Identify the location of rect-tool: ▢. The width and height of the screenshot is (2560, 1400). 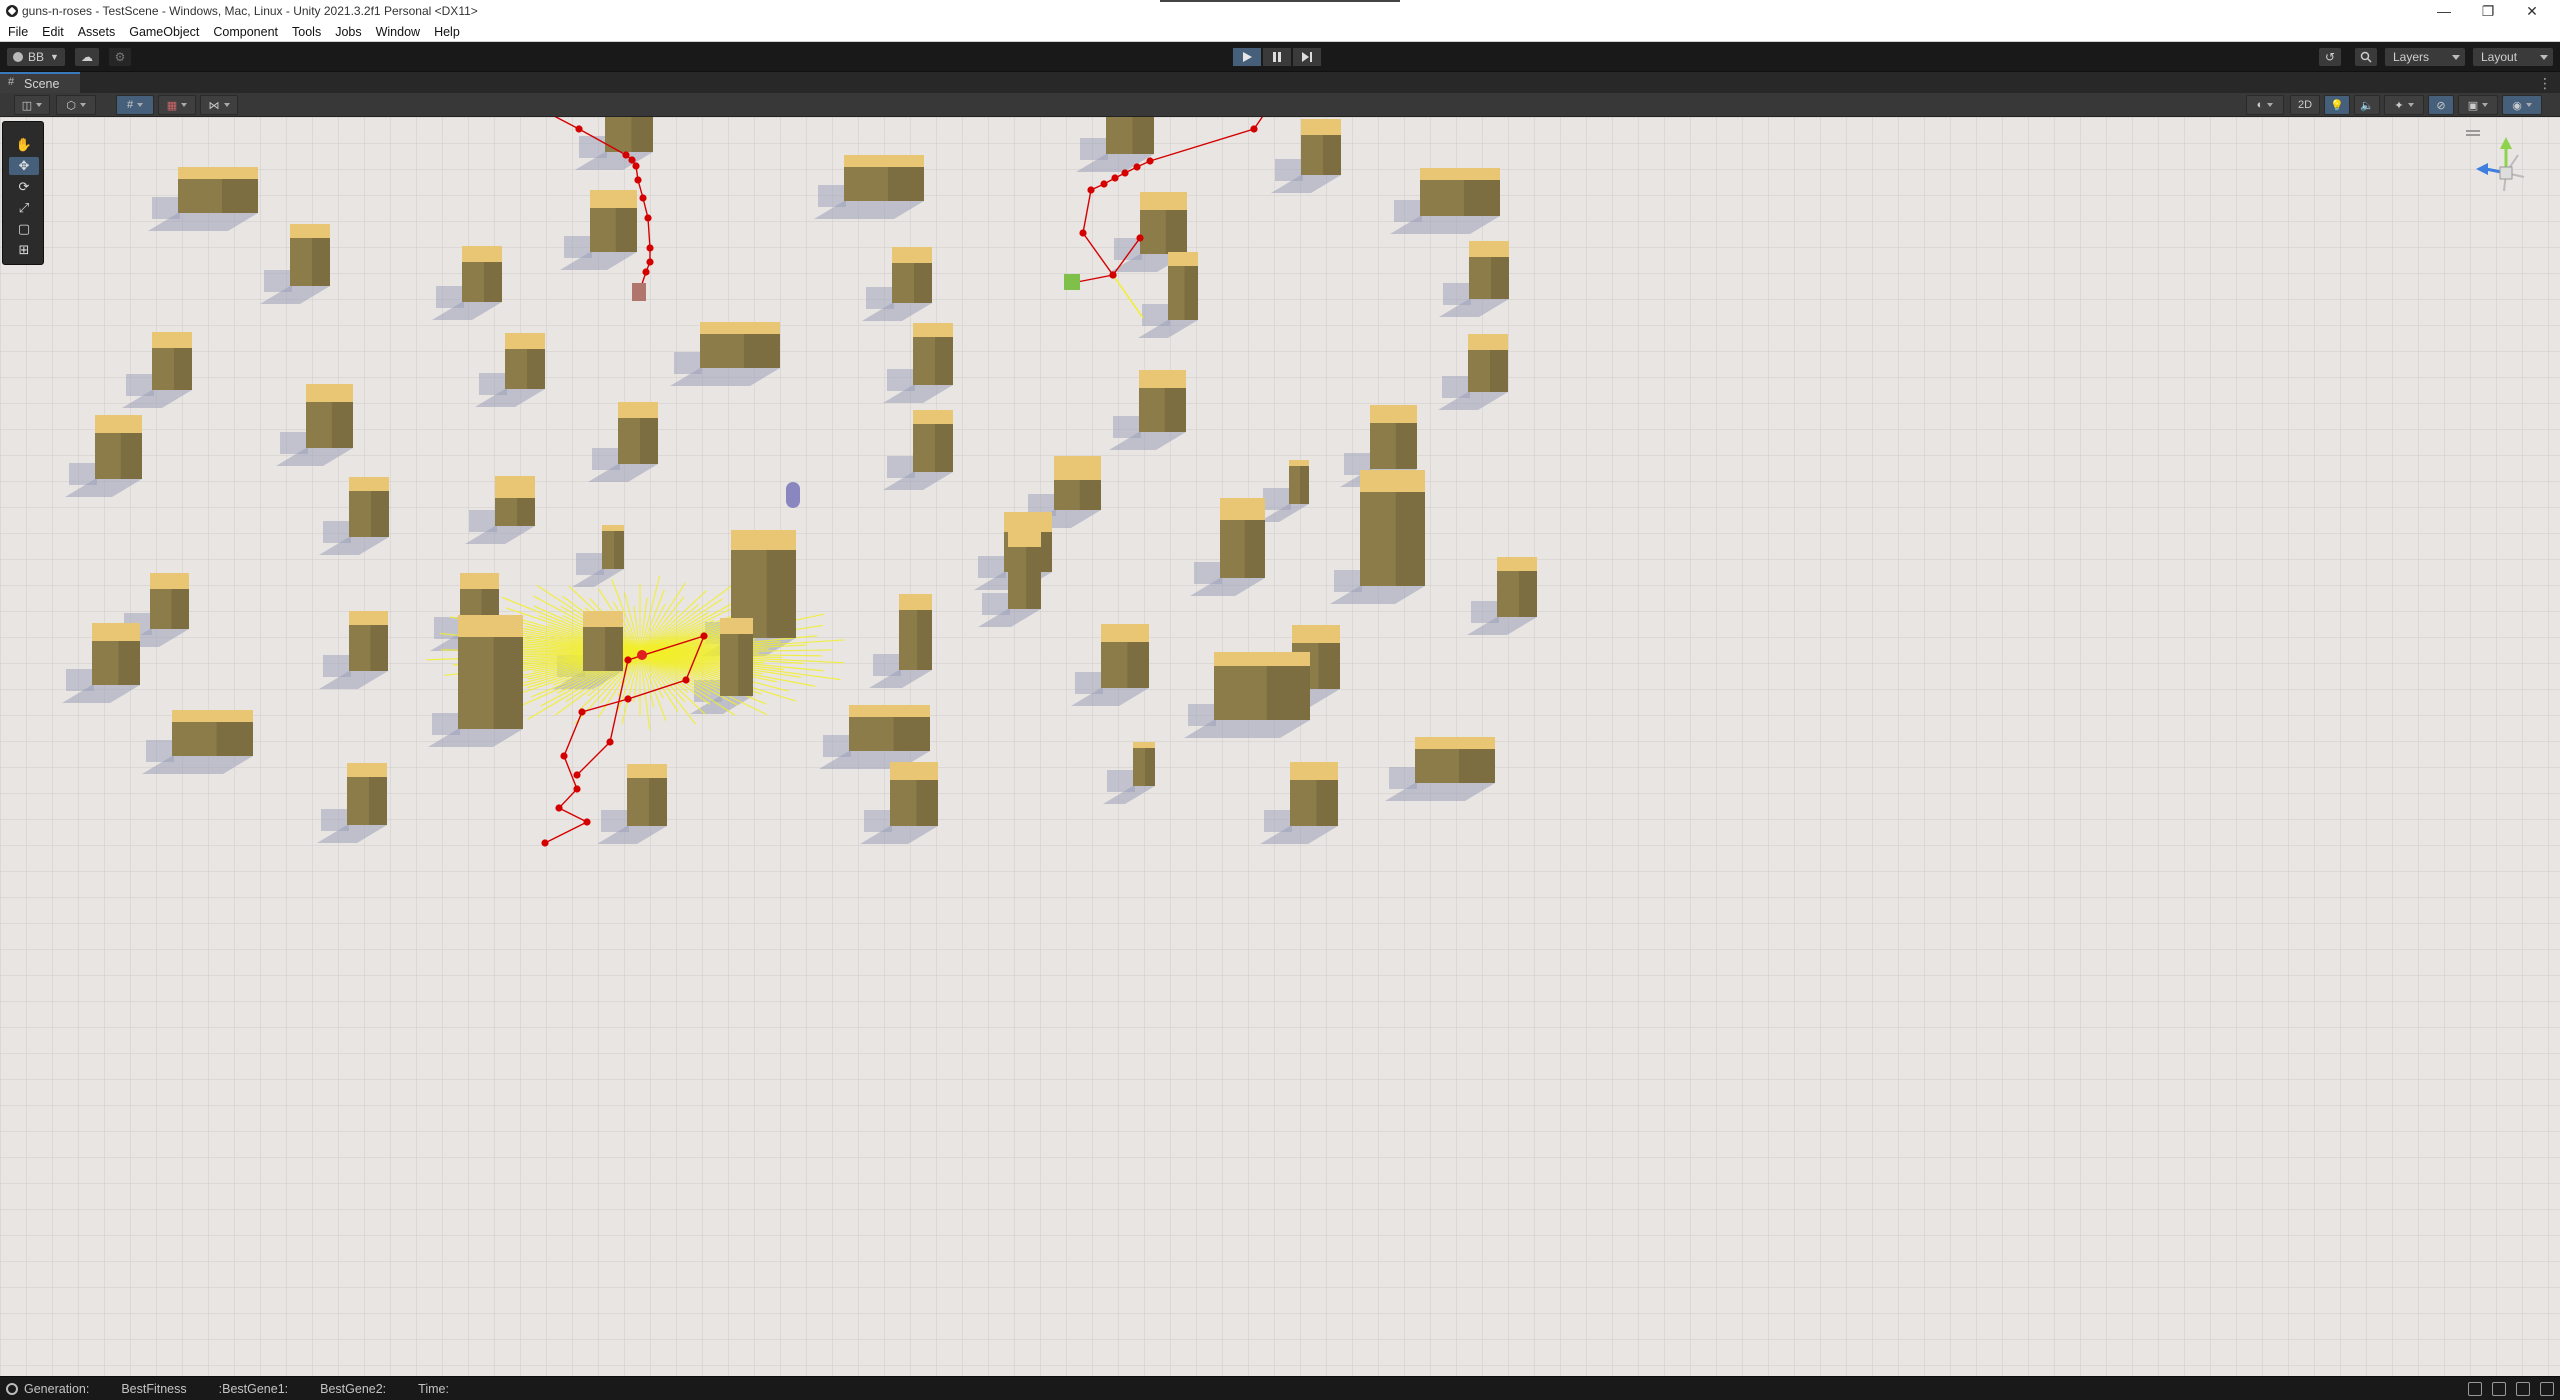
(24, 229).